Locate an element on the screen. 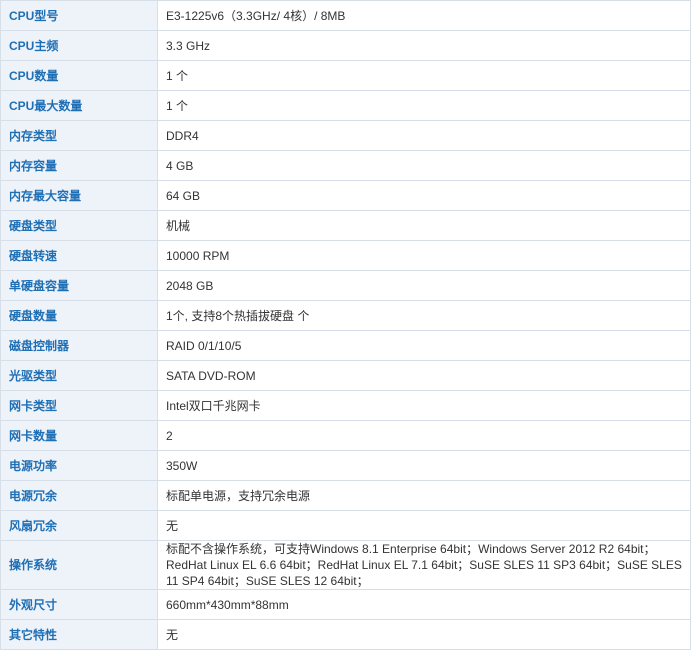 The image size is (693, 655). table-row: 单硬盘容量 2048 GB is located at coordinates (345, 285).